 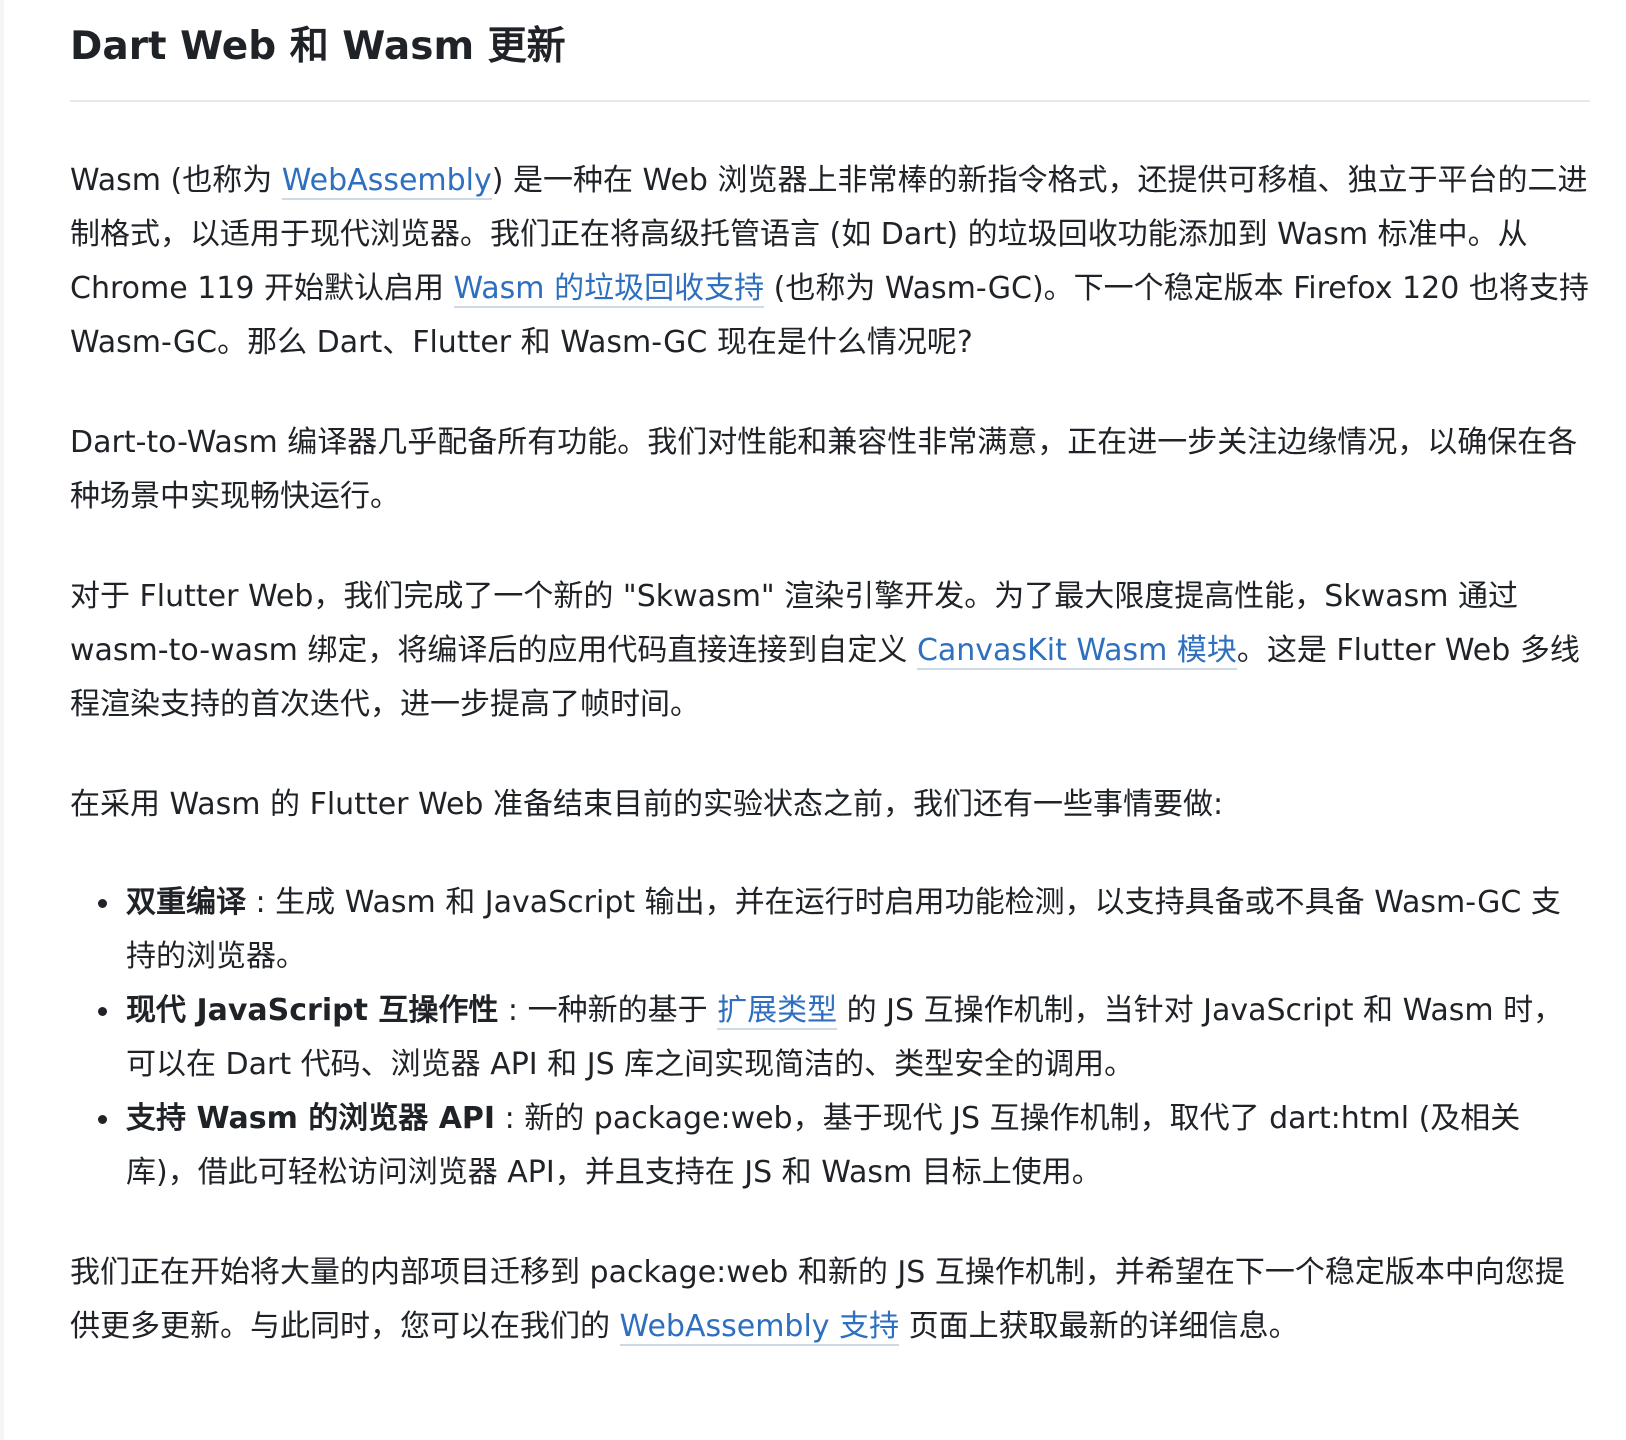 I want to click on webassembly-link: WebAssembly, so click(x=386, y=181).